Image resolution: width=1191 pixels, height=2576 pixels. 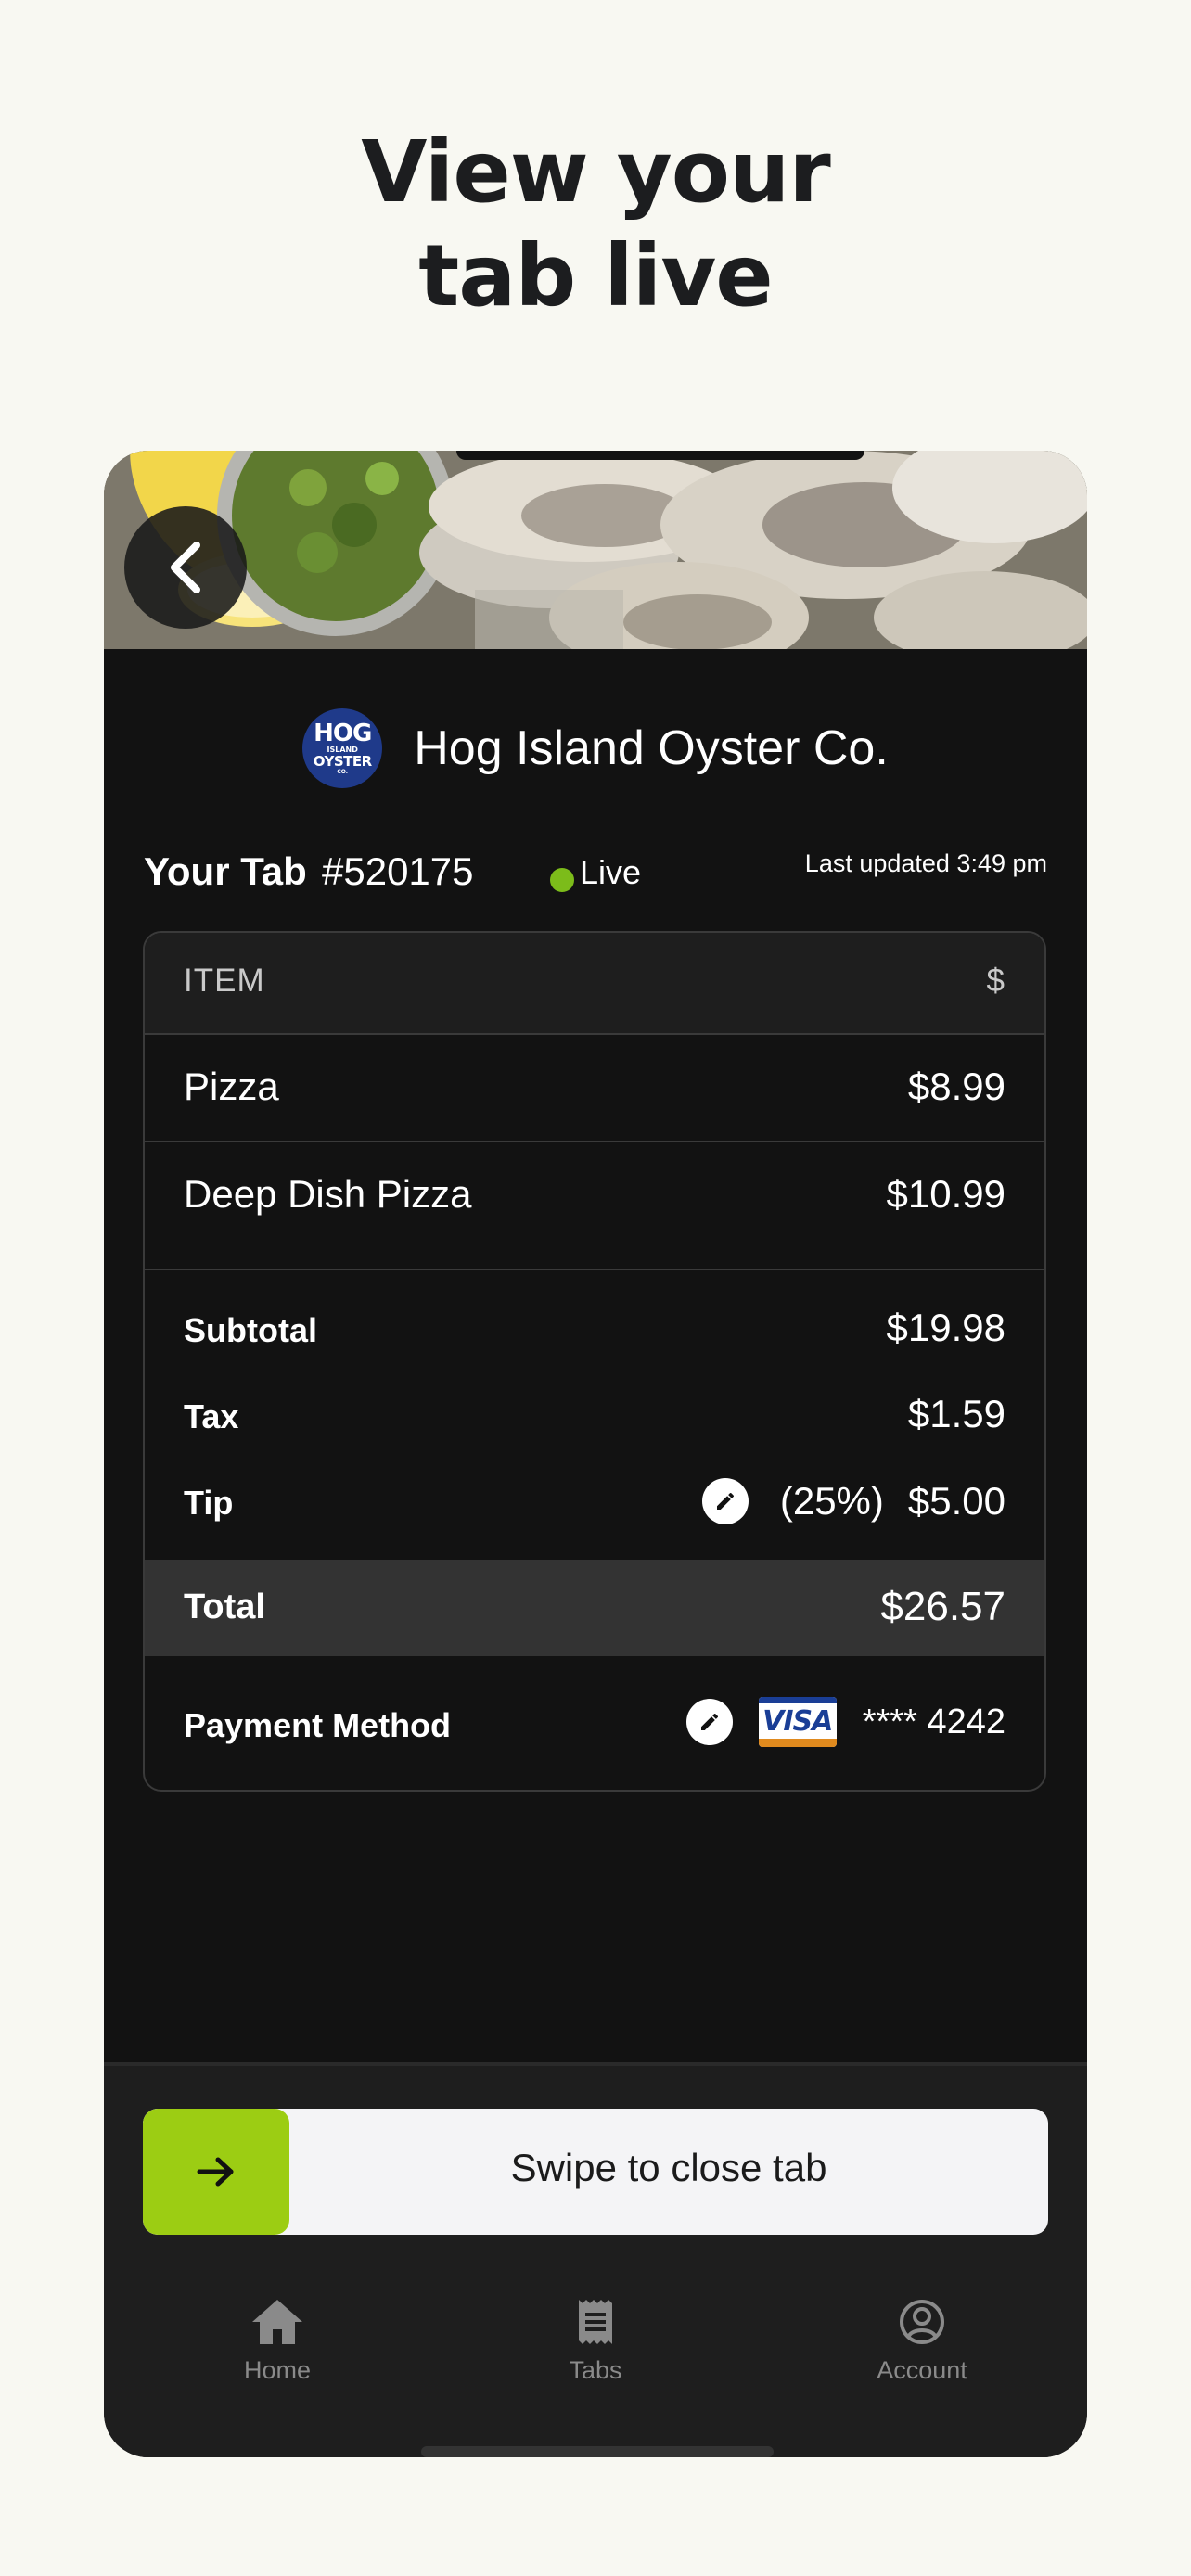 What do you see at coordinates (925, 863) in the screenshot?
I see `last-updated: Last updated 3:49 pm` at bounding box center [925, 863].